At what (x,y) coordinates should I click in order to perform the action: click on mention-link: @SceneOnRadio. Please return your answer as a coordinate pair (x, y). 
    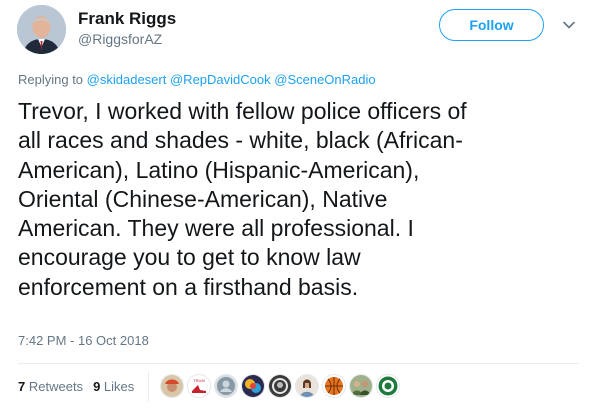
    Looking at the image, I should click on (324, 79).